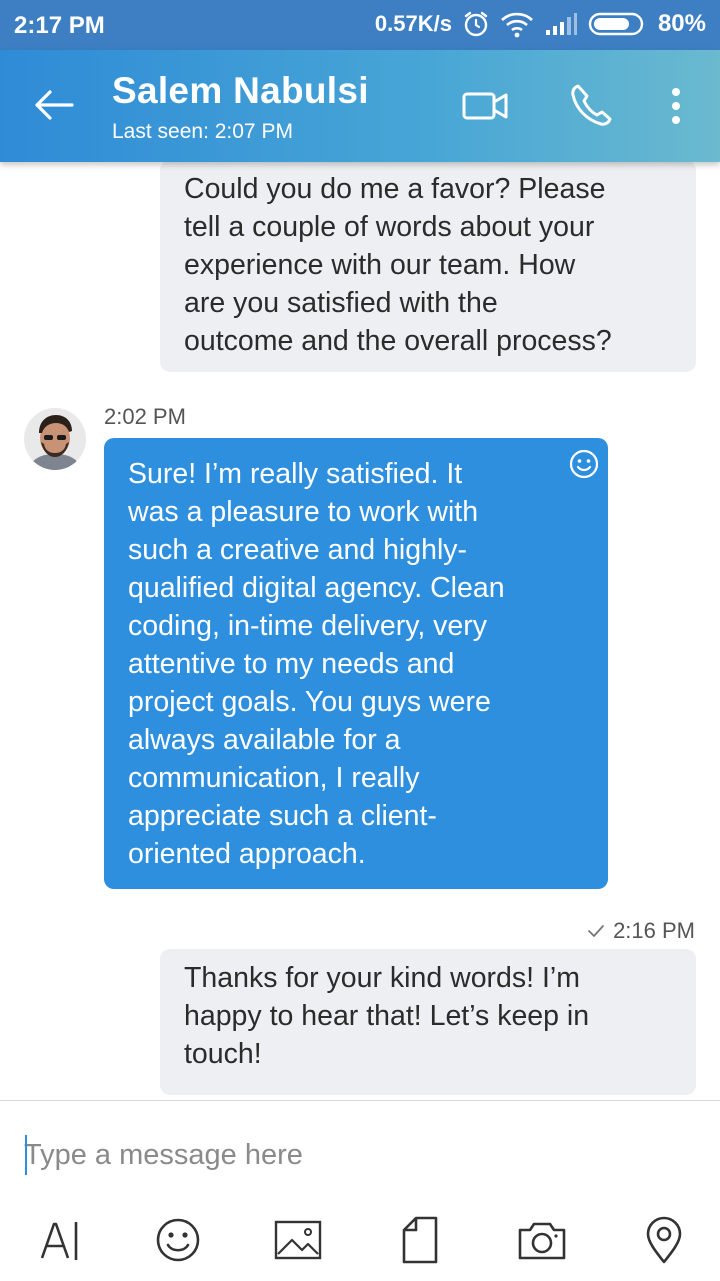 This screenshot has width=720, height=1281. Describe the element at coordinates (395, 189) in the screenshot. I see `message-line: Could you do me a favor? Please` at that location.